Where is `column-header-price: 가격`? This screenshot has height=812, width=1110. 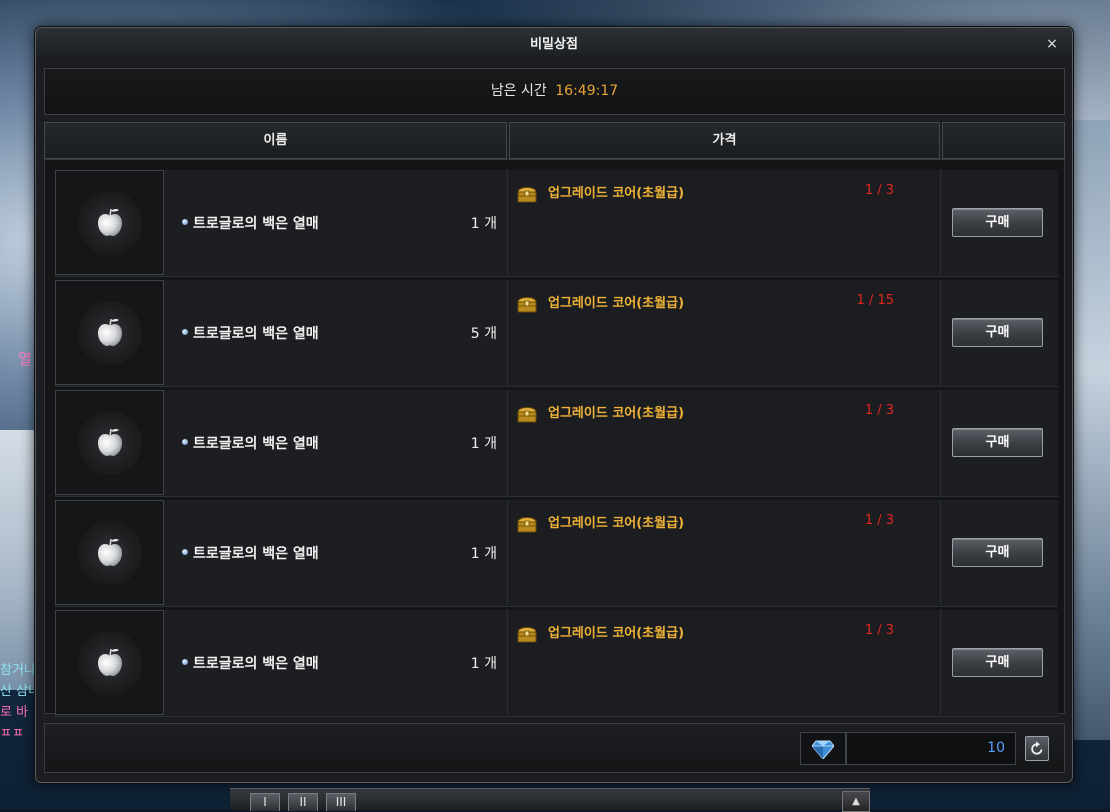
column-header-price: 가격 is located at coordinates (724, 140).